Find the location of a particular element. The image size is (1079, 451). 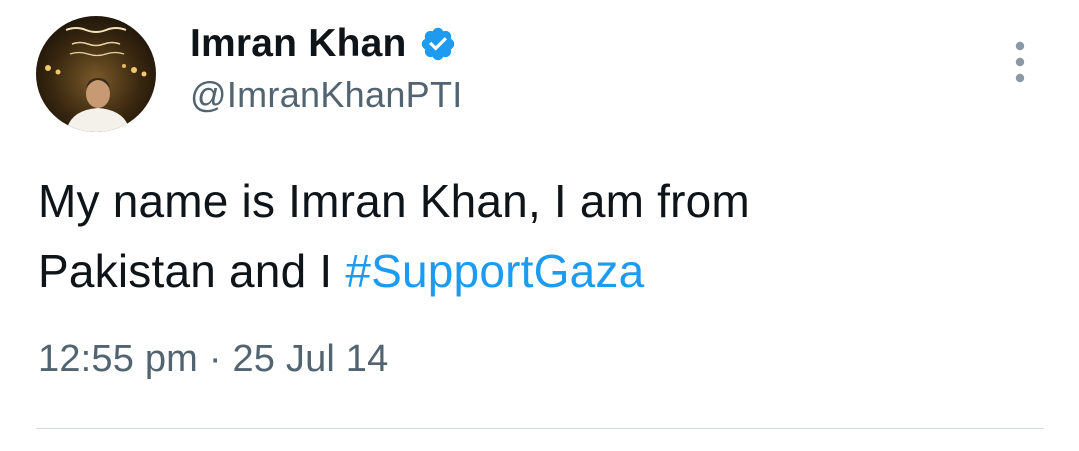

verified-badge-icon is located at coordinates (438, 44).